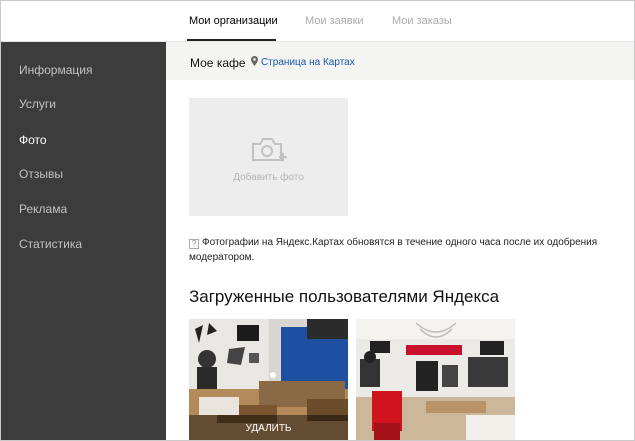 Image resolution: width=635 pixels, height=441 pixels. I want to click on add-photo-button: Добавить фото, so click(268, 157).